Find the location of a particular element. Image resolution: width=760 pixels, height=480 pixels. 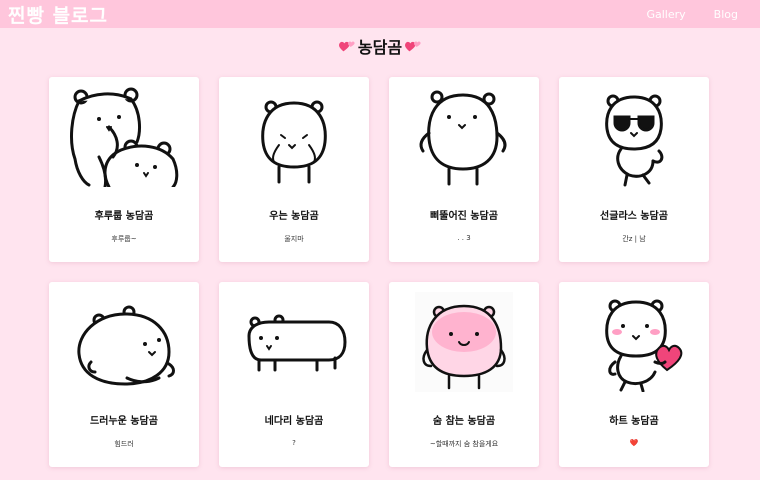

card-desc: 울지마 is located at coordinates (294, 239).